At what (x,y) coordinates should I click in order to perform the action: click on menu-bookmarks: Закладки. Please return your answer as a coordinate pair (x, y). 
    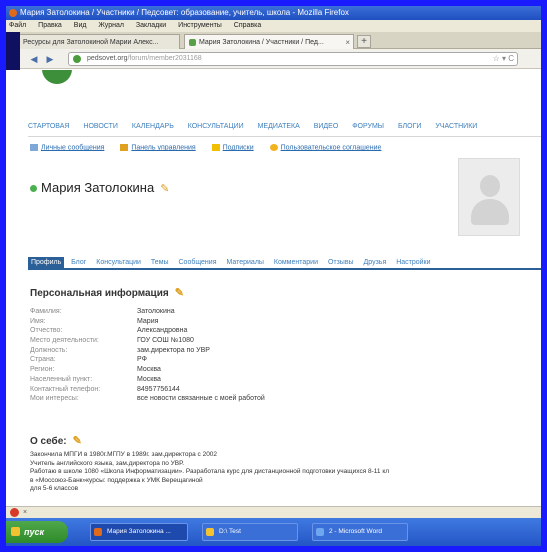
    Looking at the image, I should click on (151, 25).